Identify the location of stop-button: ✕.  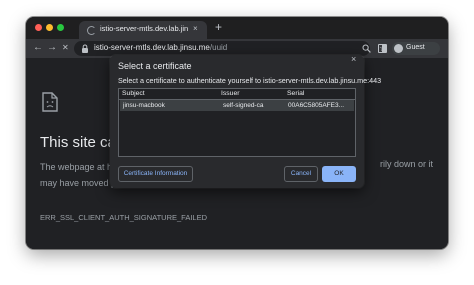
(65, 48).